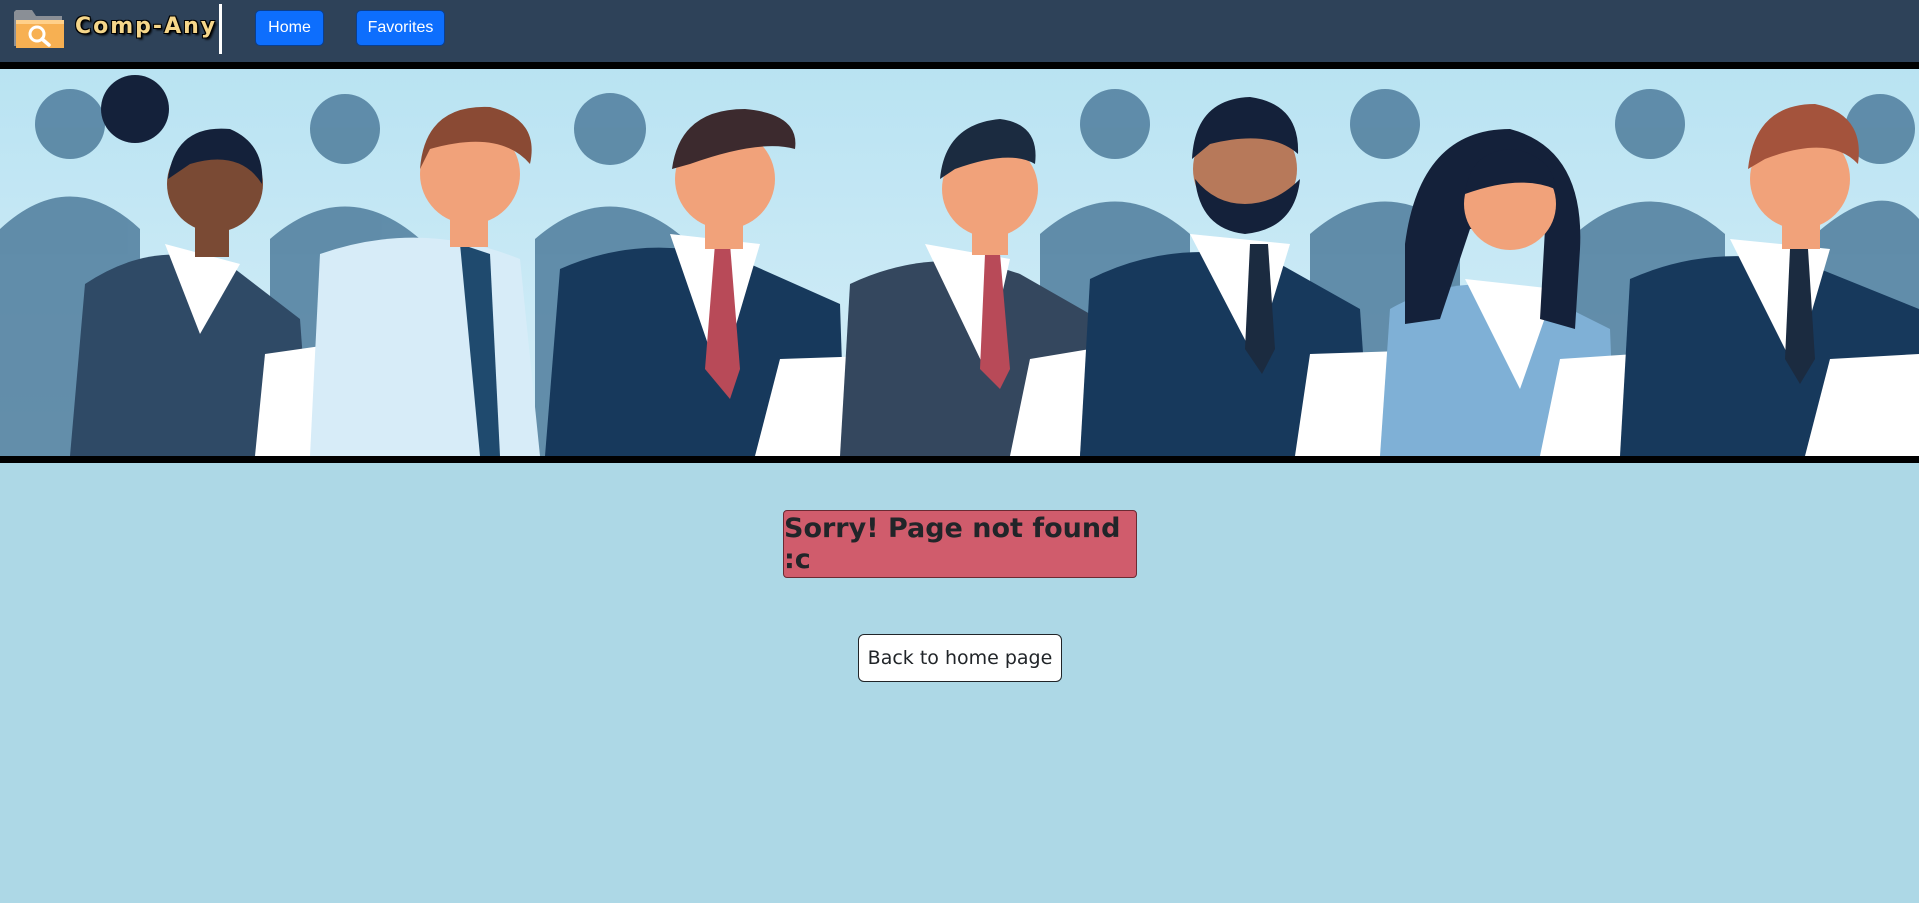  Describe the element at coordinates (960, 544) in the screenshot. I see `page-not-found-message: Sorry! Page not found :c` at that location.